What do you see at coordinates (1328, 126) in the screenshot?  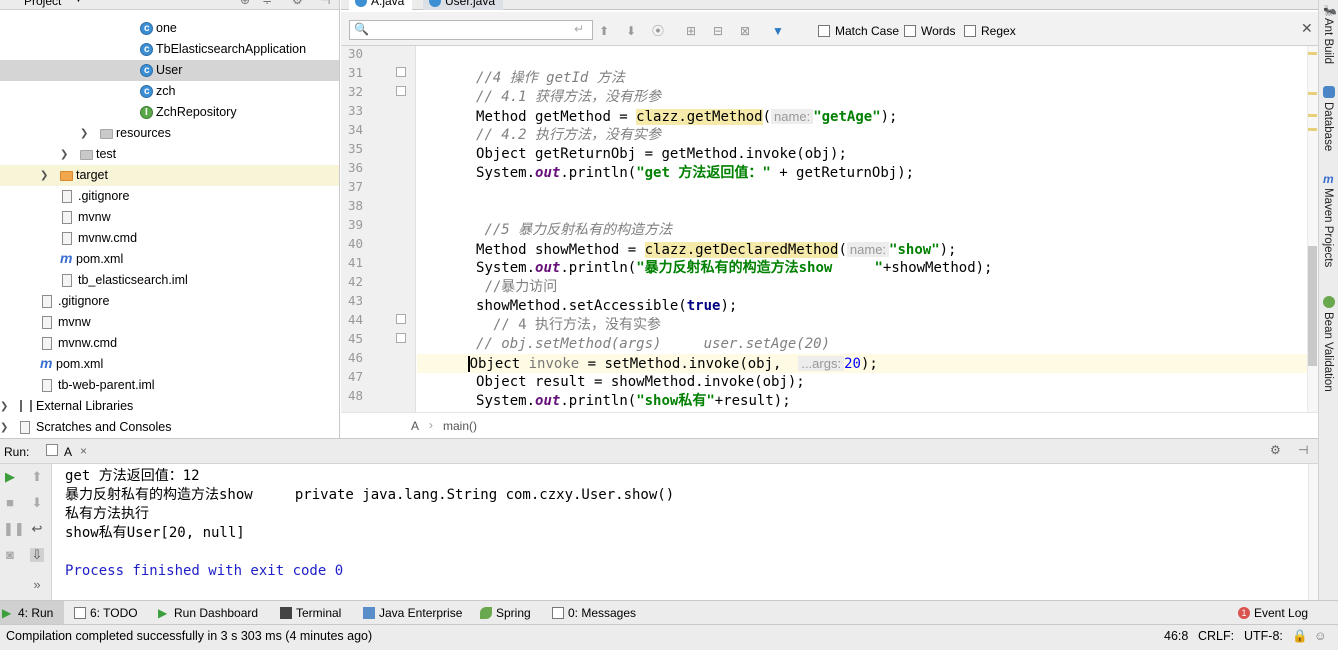 I see `tool-database: Database` at bounding box center [1328, 126].